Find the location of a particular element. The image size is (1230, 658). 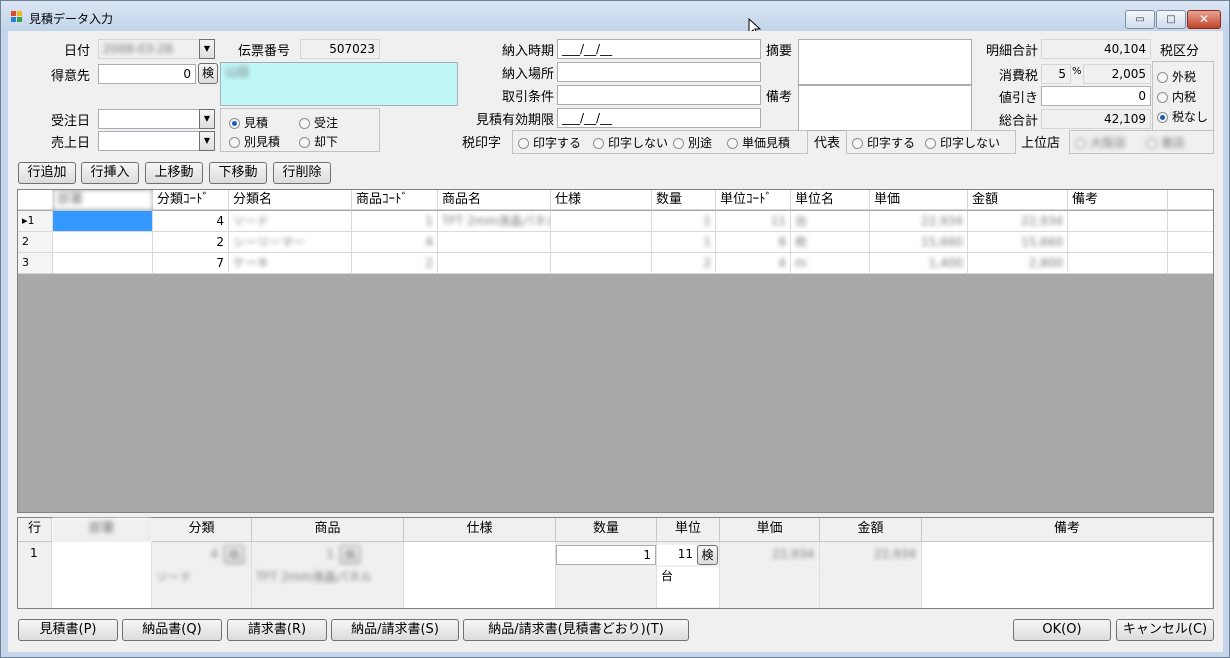

delivery-invoice-print-button: 納品/請求書(S) is located at coordinates (395, 630).